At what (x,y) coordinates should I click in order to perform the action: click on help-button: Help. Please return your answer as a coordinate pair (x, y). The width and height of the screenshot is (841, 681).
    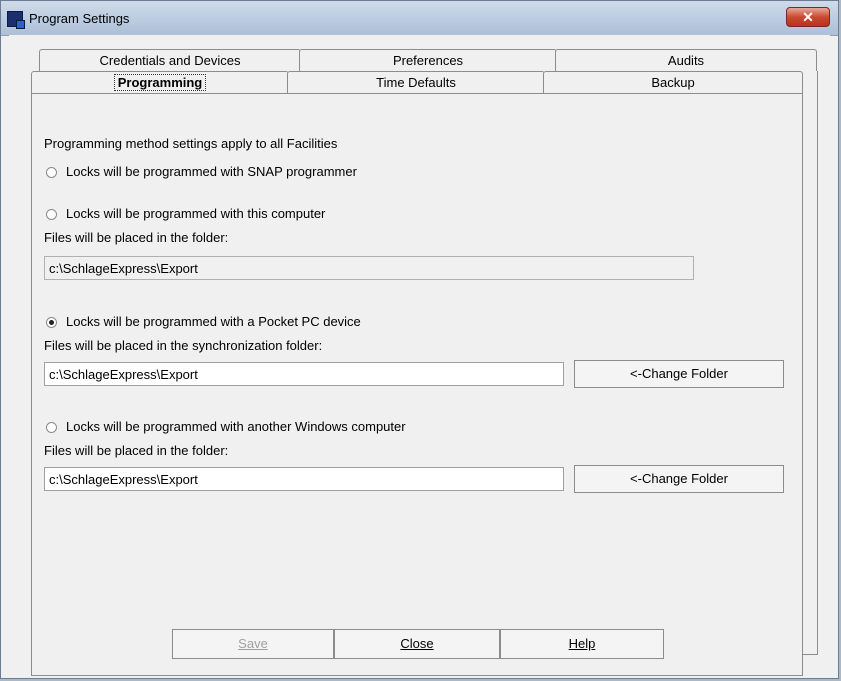
    Looking at the image, I should click on (582, 644).